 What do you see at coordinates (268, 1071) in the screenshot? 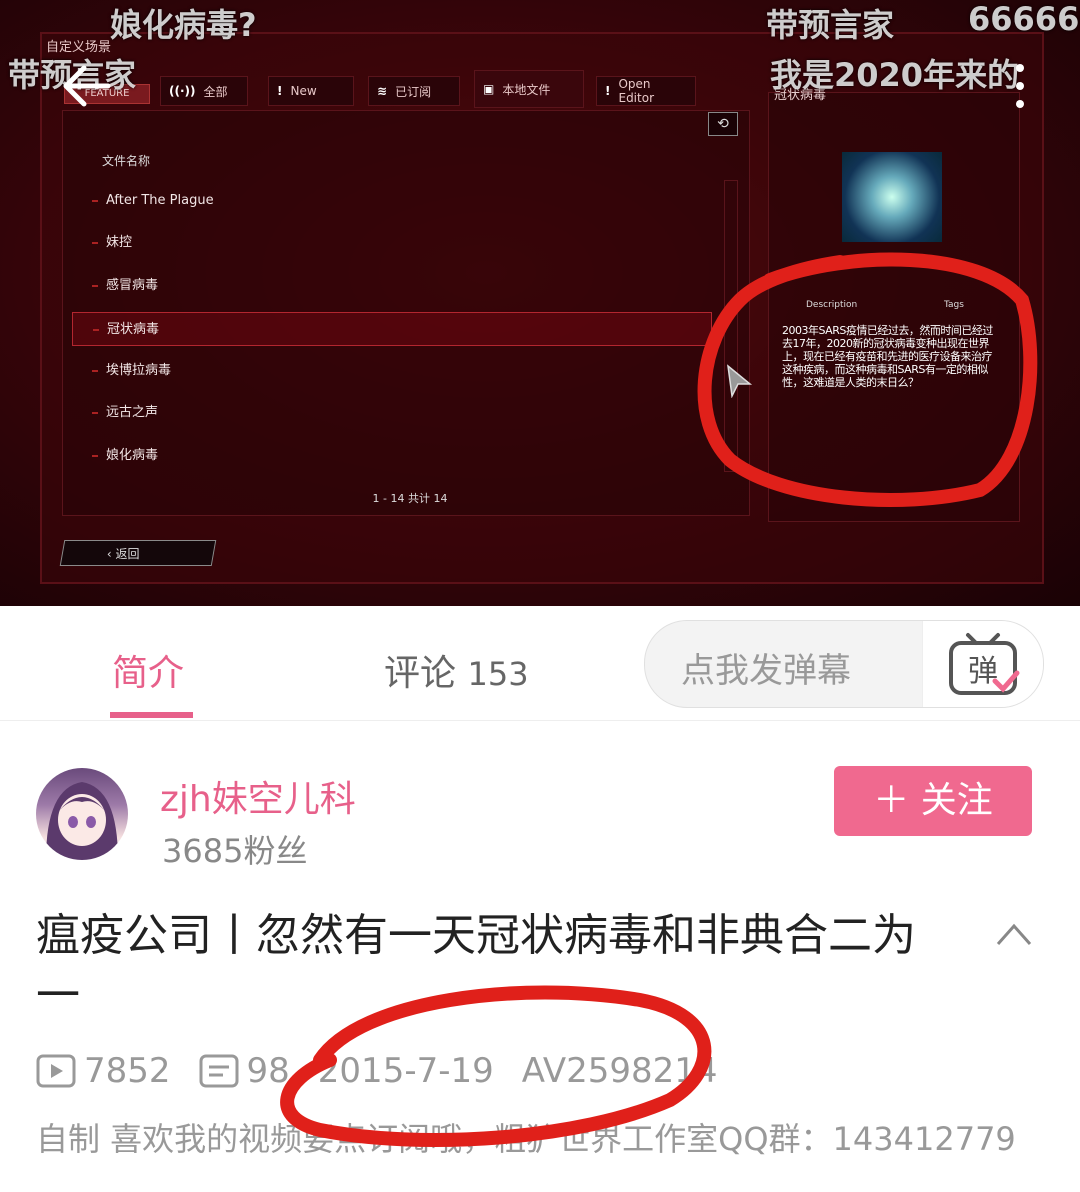
I see `danmaku-count: 98` at bounding box center [268, 1071].